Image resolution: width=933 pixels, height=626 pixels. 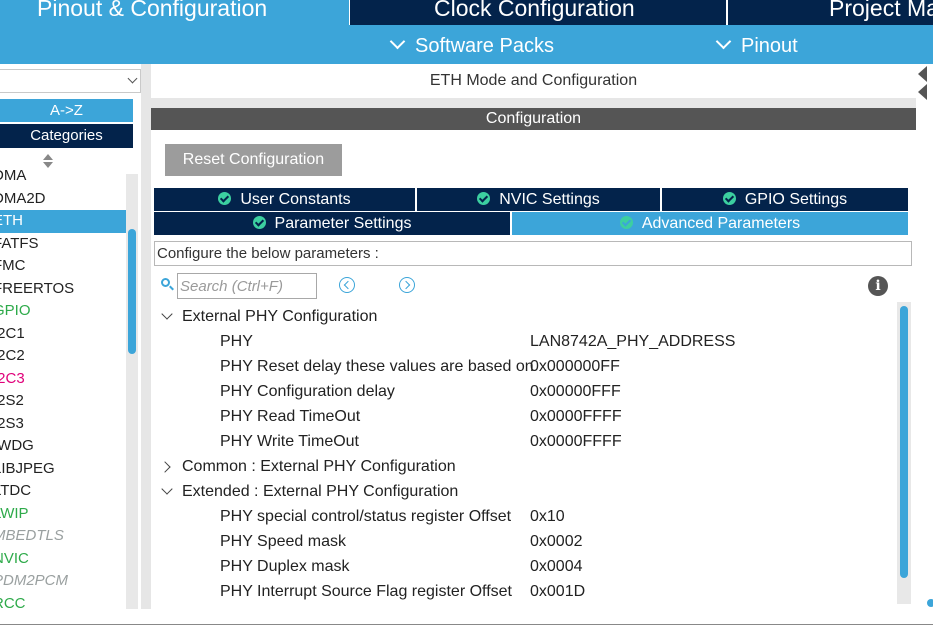 I want to click on tab-label: NVIC Settings, so click(x=549, y=199).